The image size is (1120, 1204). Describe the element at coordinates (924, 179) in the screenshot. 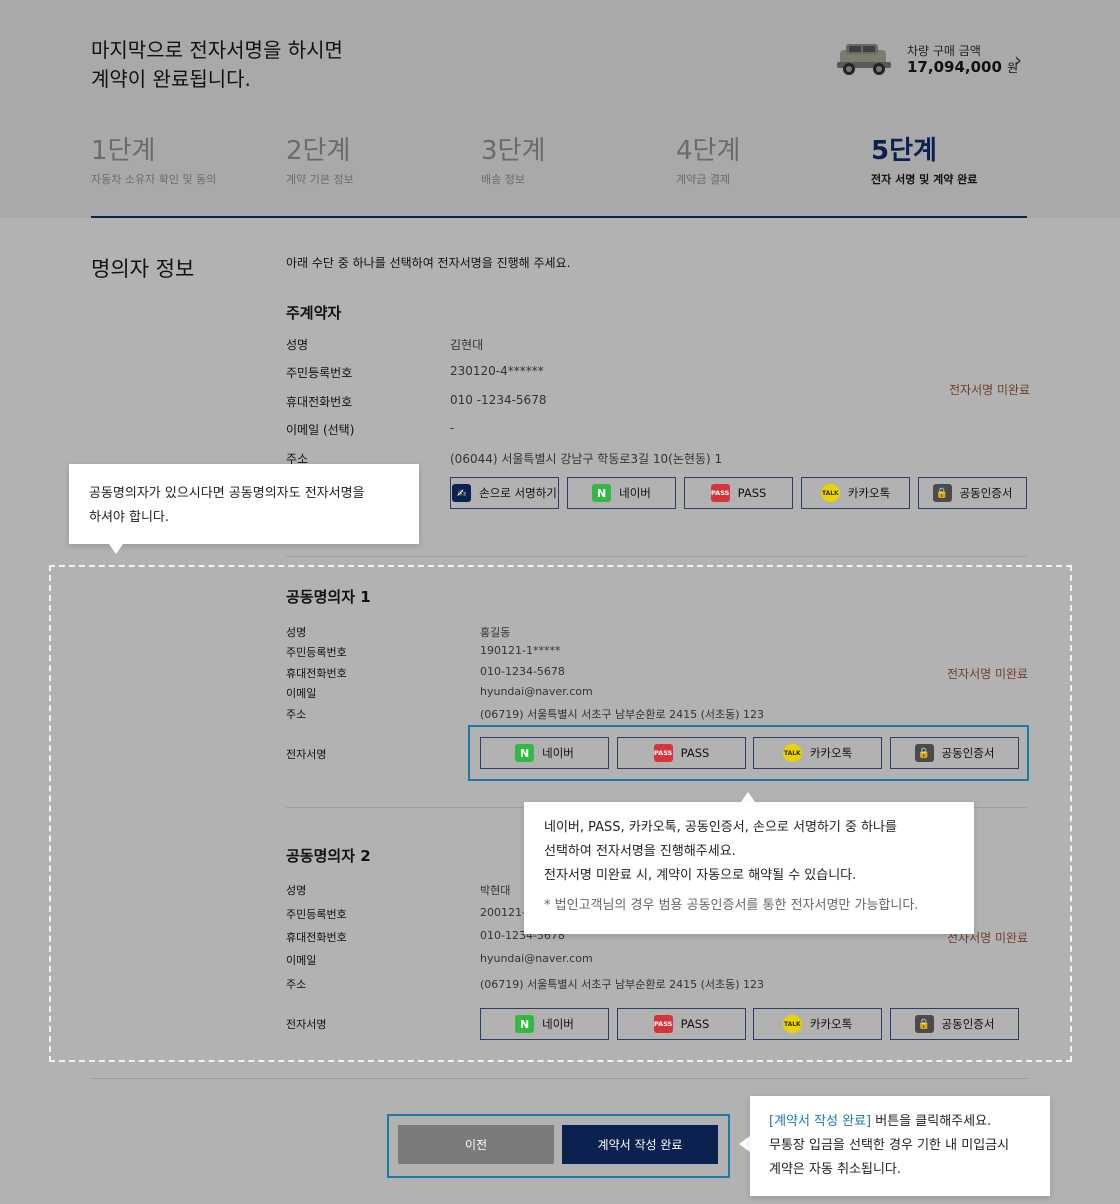

I see `step-label: 전자 서명 및 계약 완료` at that location.